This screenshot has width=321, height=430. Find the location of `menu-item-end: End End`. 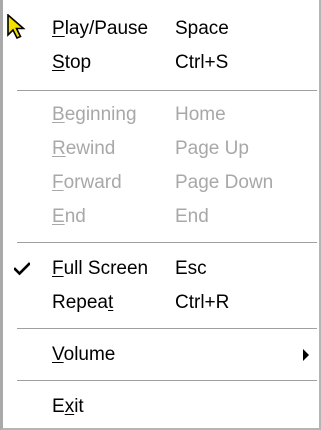

menu-item-end: End End is located at coordinates (163, 217).